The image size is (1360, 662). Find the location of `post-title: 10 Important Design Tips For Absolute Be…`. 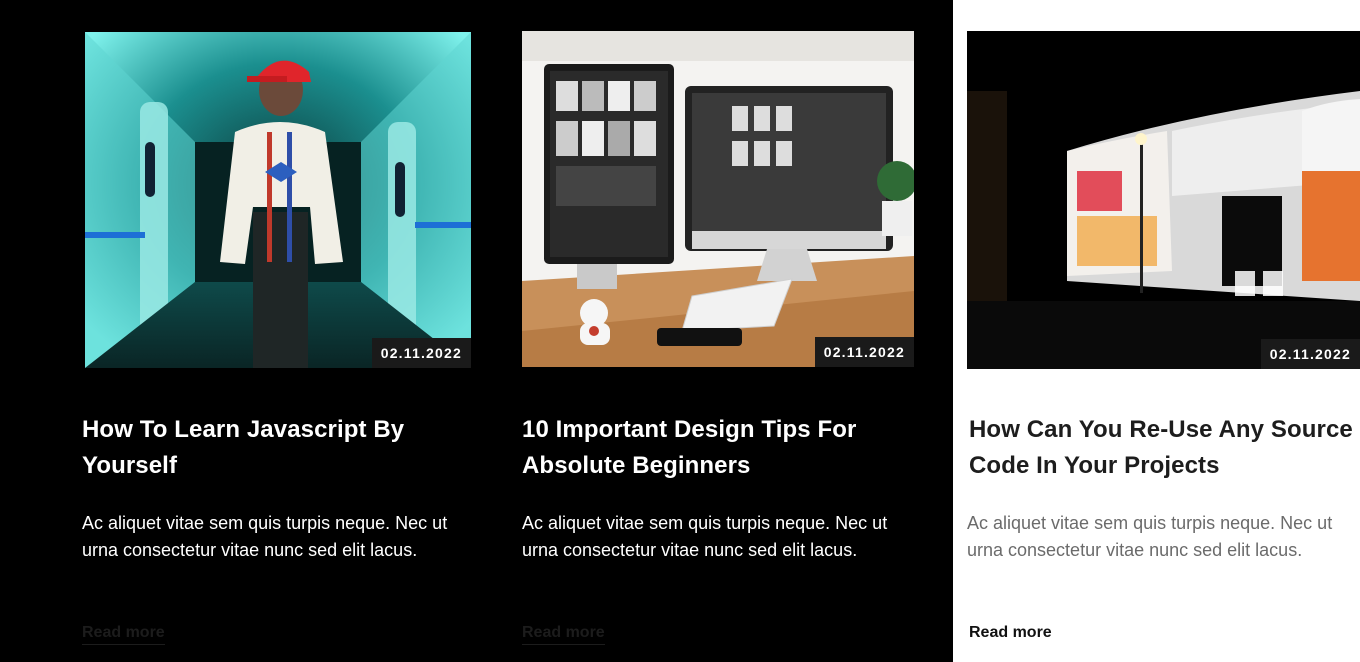

post-title: 10 Important Design Tips For Absolute Be… is located at coordinates (702, 448).